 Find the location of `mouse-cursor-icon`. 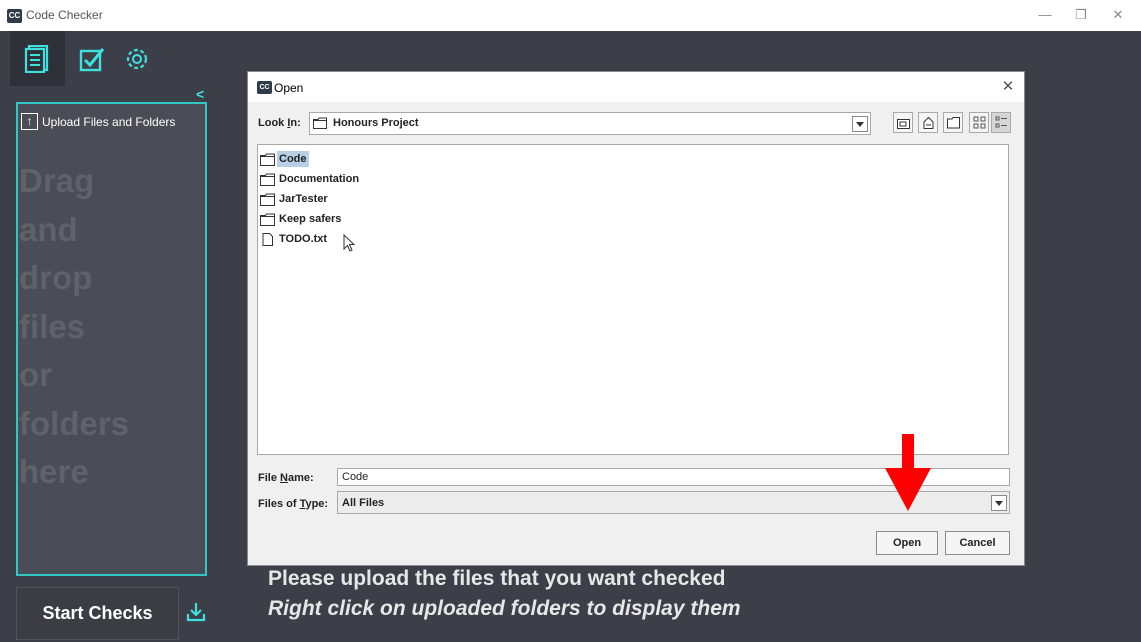

mouse-cursor-icon is located at coordinates (349, 243).